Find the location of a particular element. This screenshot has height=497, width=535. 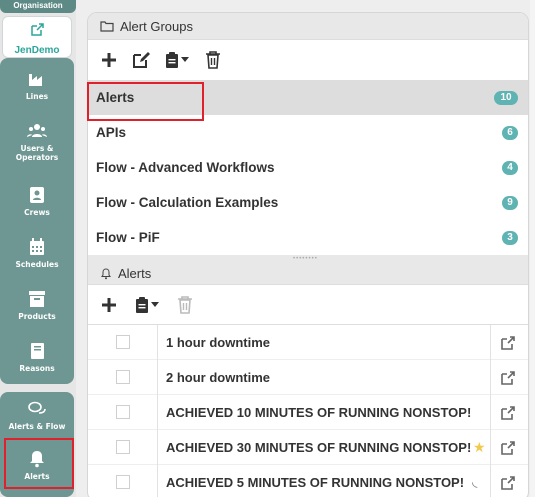

sidebar-item-label: Alerts & Flow is located at coordinates (37, 426).